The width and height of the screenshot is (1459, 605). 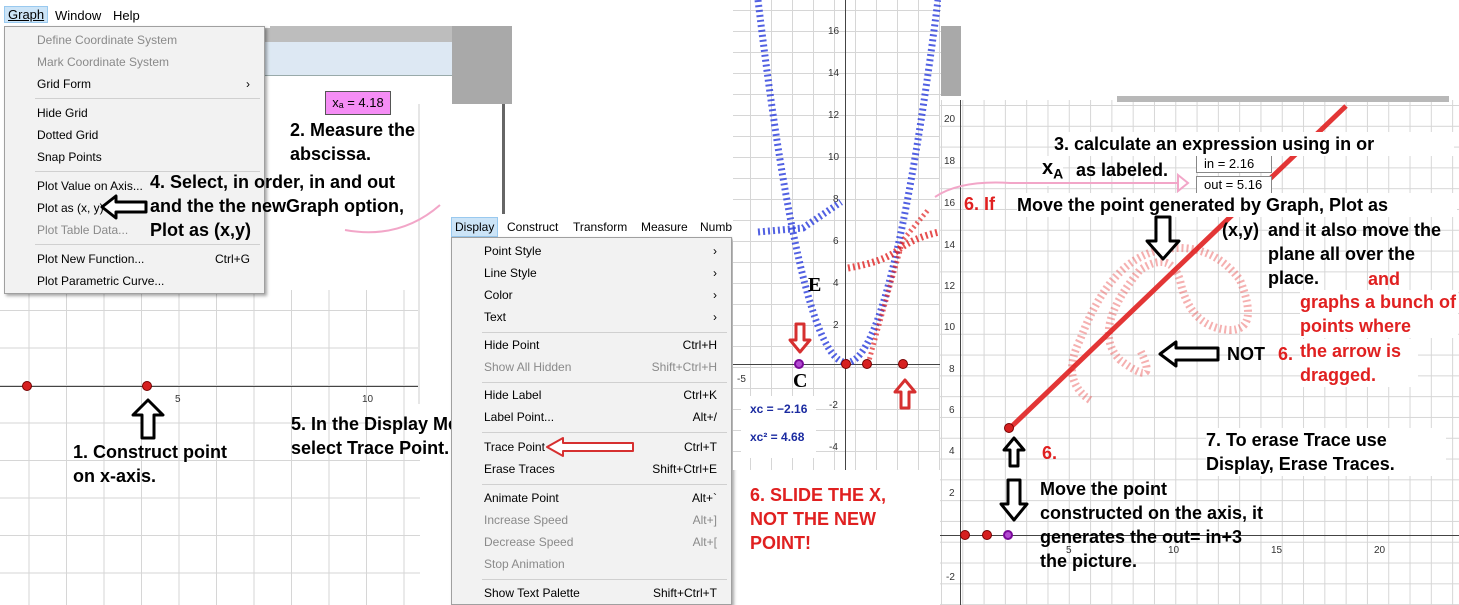 What do you see at coordinates (591, 273) in the screenshot?
I see `display-menu-item: Line Style ›` at bounding box center [591, 273].